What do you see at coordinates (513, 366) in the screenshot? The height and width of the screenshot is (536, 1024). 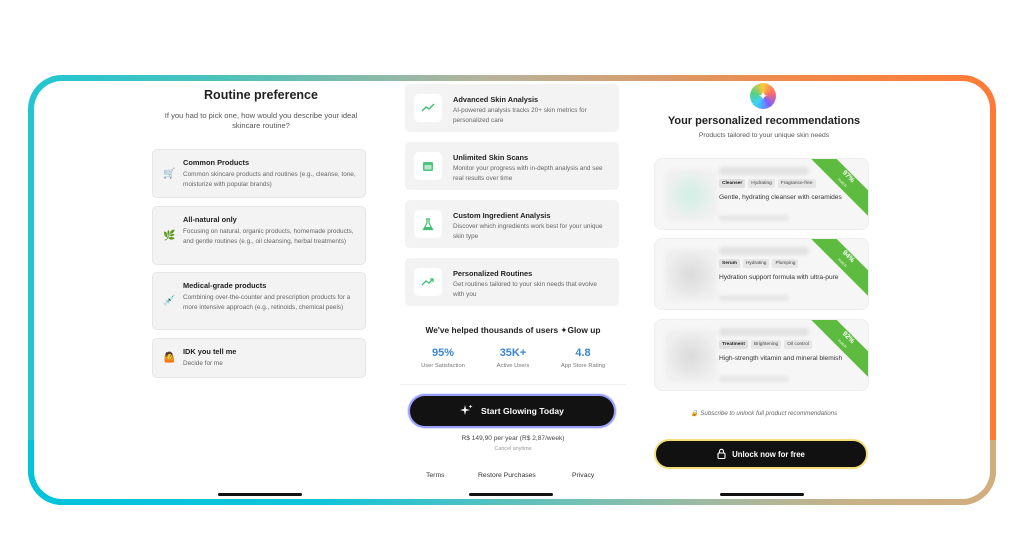 I see `stat-label: Active Users` at bounding box center [513, 366].